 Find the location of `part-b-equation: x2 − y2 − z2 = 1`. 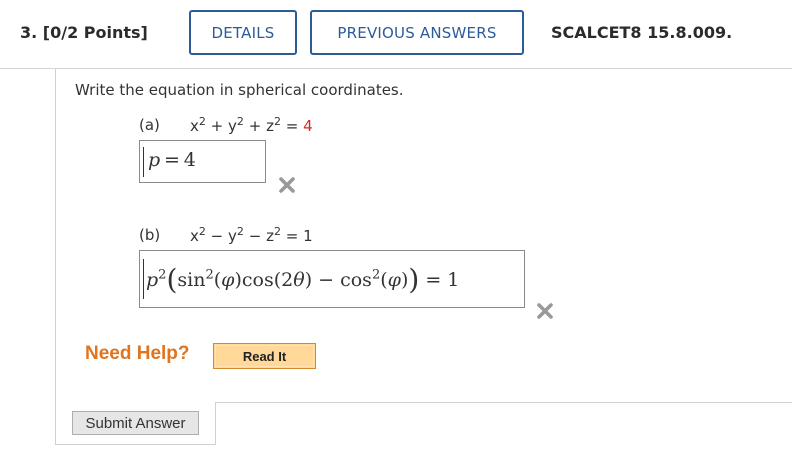

part-b-equation: x2 − y2 − z2 = 1 is located at coordinates (251, 235).